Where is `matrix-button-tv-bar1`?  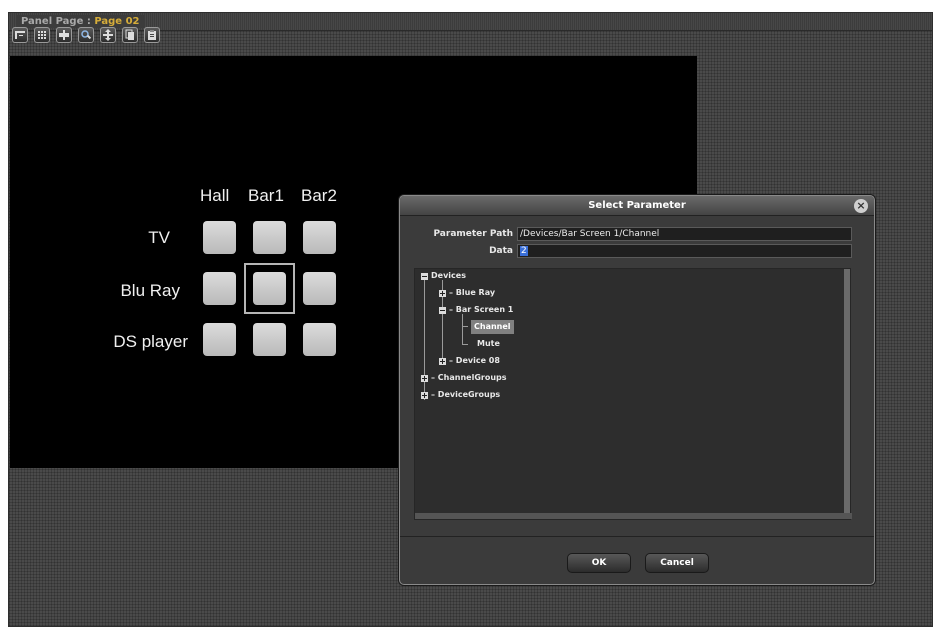
matrix-button-tv-bar1 is located at coordinates (269, 237).